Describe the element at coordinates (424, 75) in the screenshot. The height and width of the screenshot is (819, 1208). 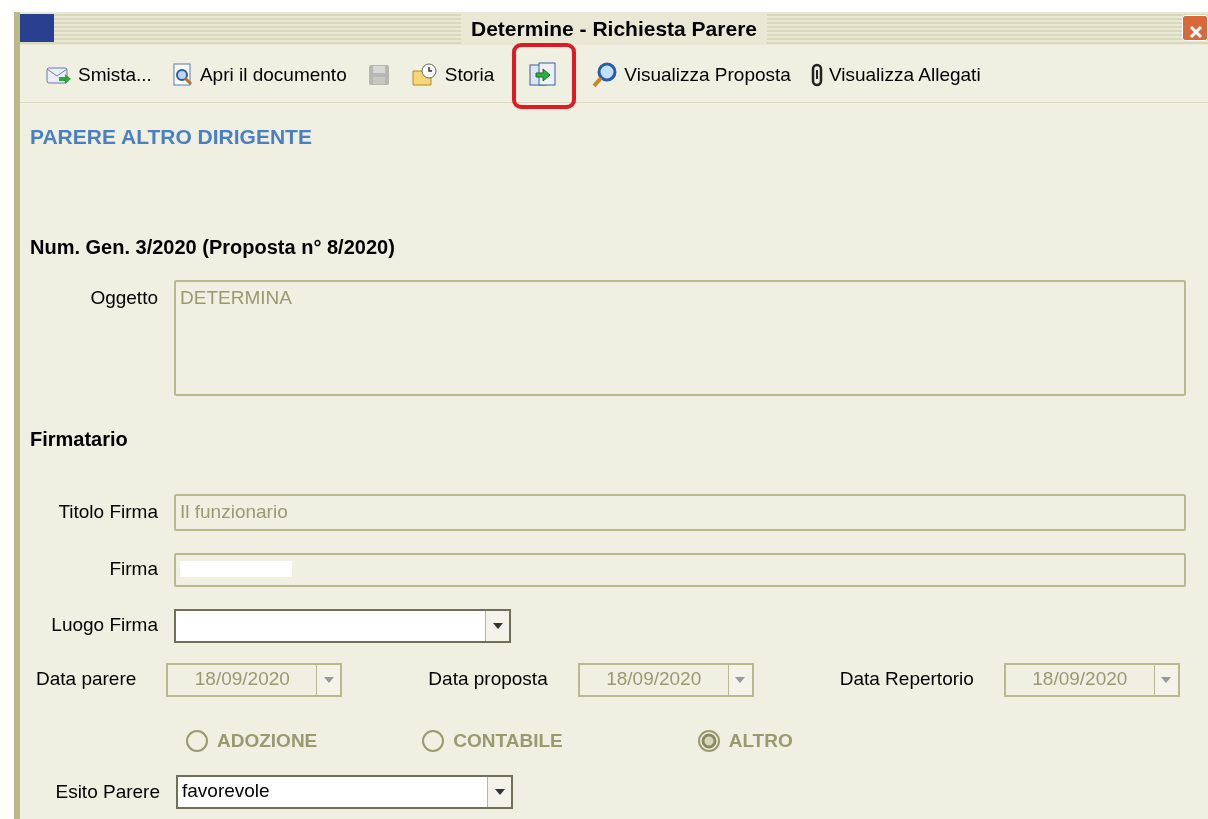
I see `note-clock-icon` at that location.